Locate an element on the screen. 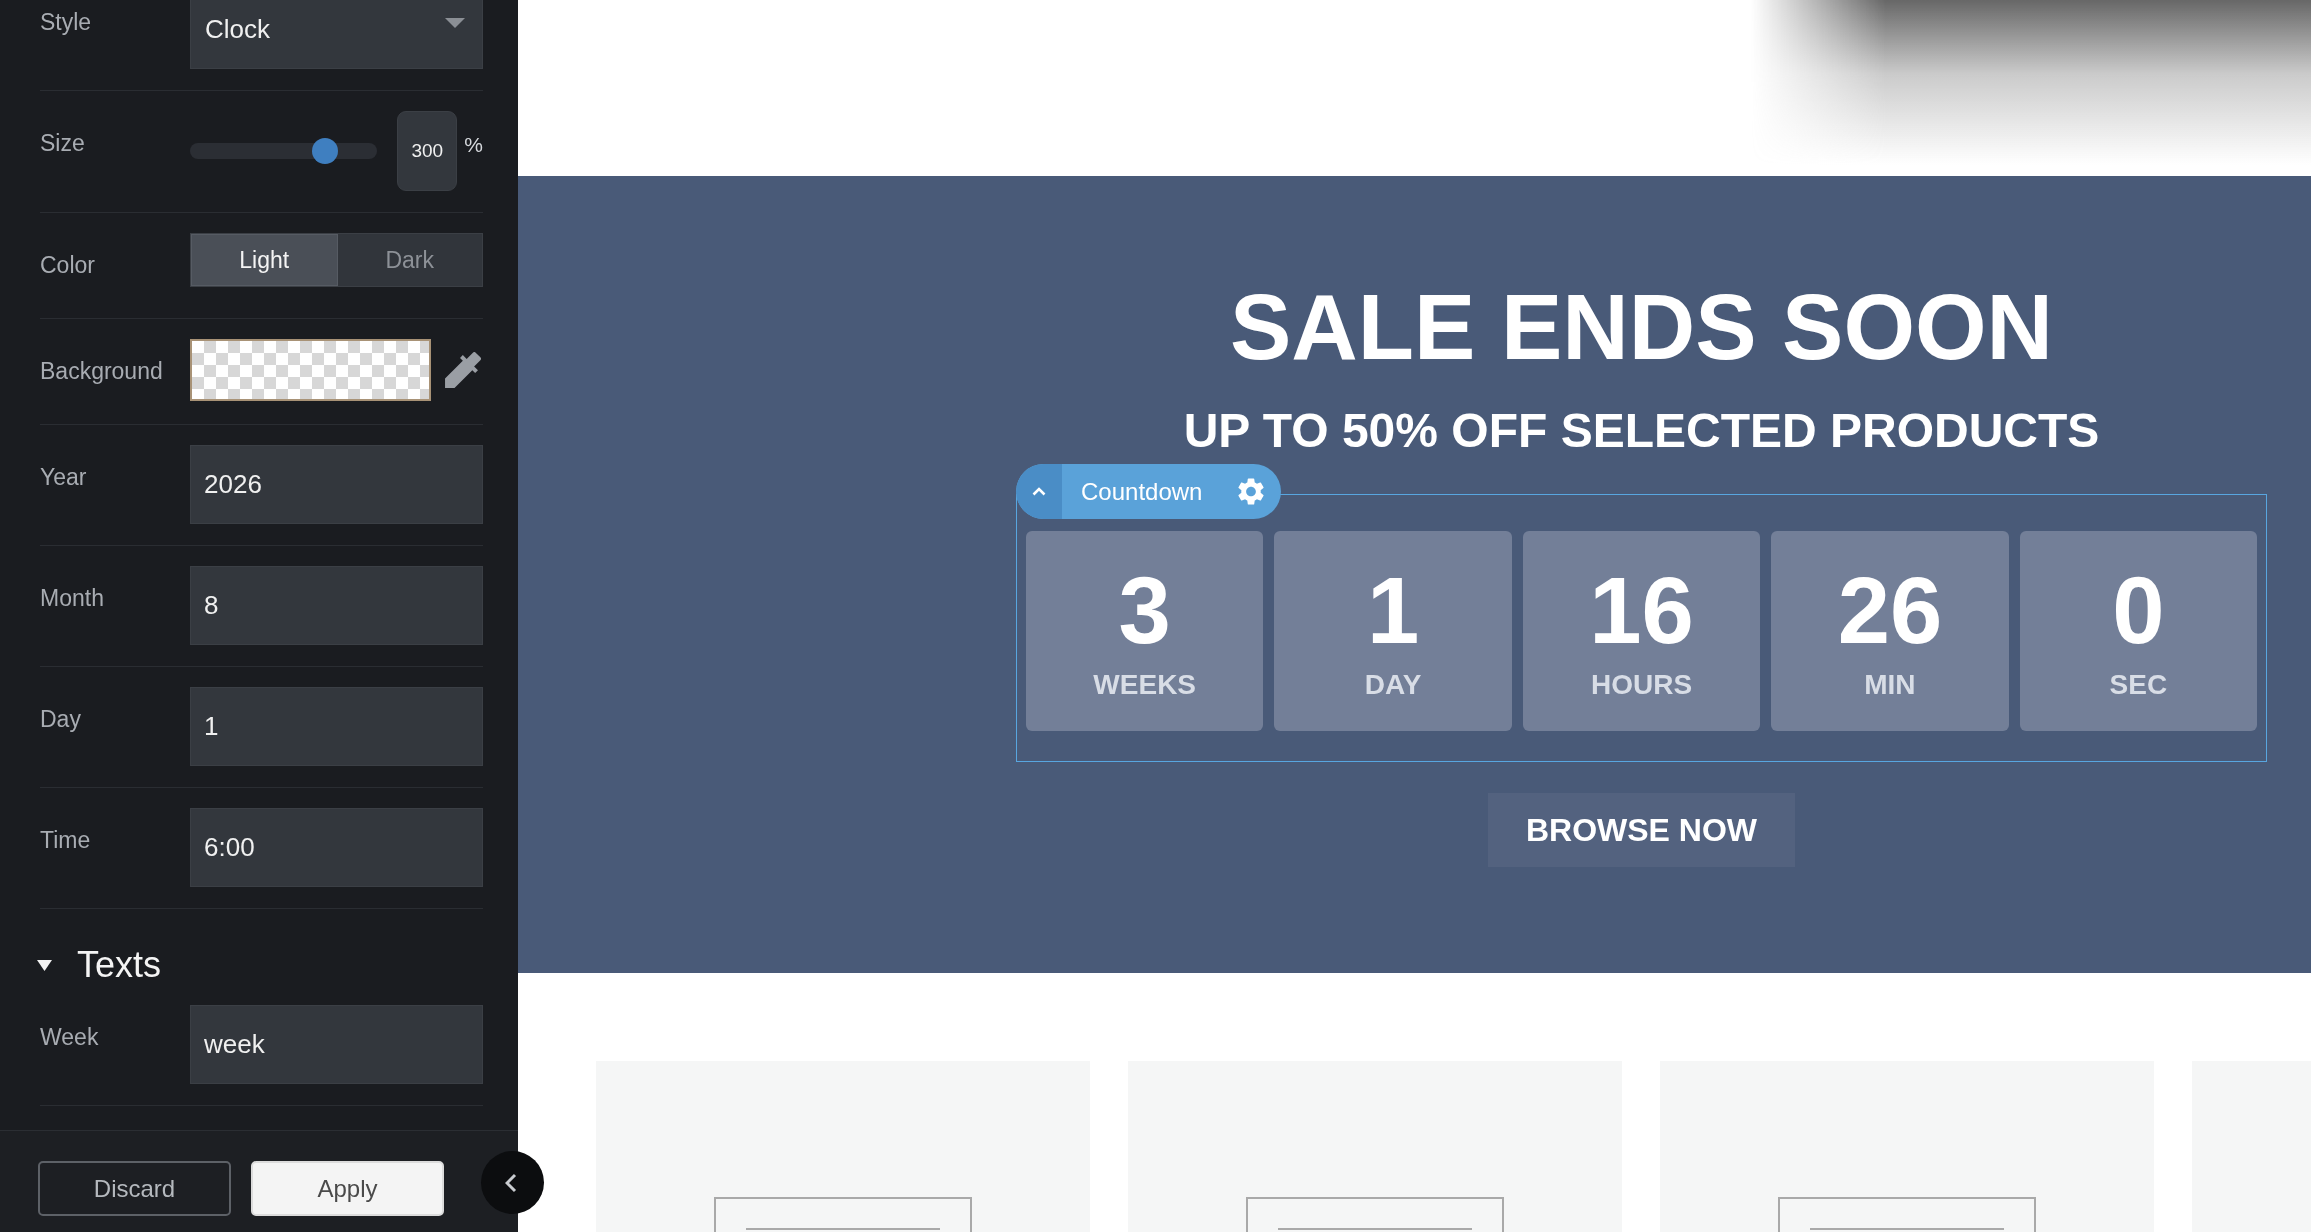  countdown-unit: SEC is located at coordinates (2138, 685).